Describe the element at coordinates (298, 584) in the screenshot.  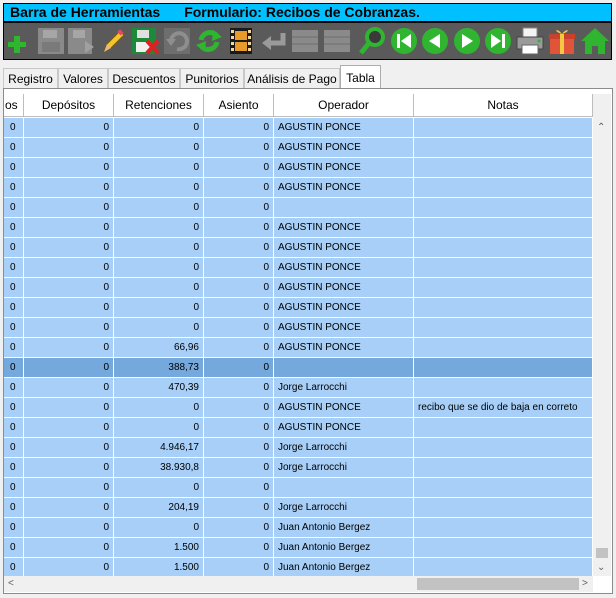
I see `horizontal-scrollbar: < >` at that location.